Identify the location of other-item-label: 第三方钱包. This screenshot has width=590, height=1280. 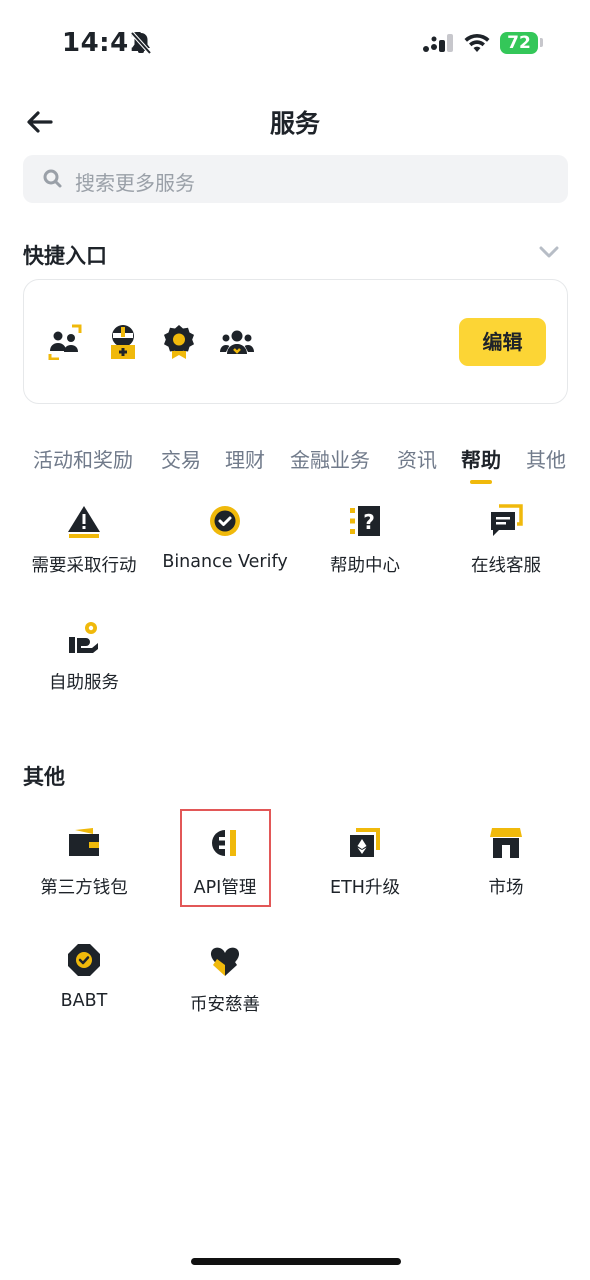
(84, 888).